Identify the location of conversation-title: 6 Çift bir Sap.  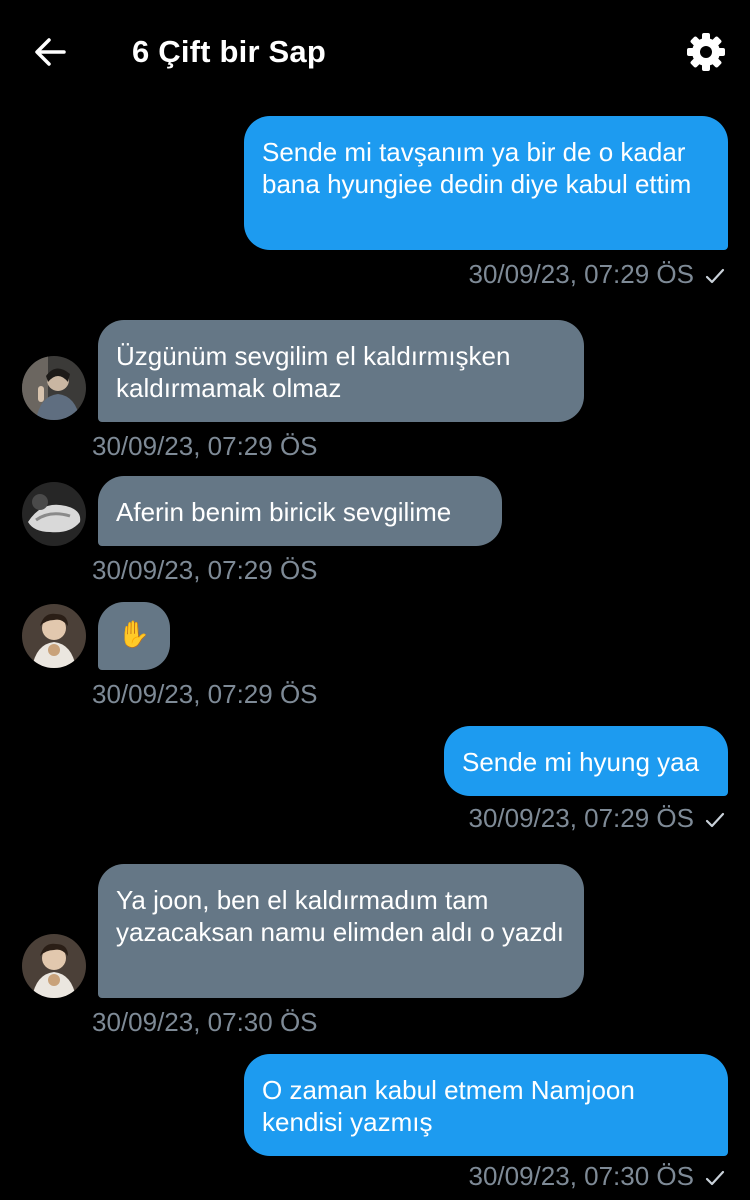
(229, 51).